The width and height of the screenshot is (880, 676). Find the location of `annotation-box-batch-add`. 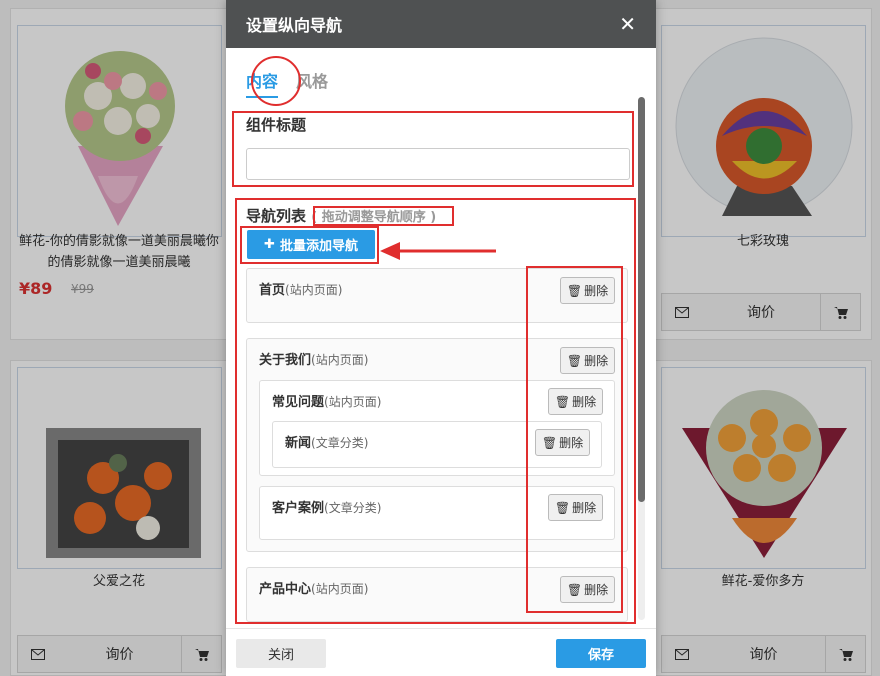

annotation-box-batch-add is located at coordinates (309, 245).